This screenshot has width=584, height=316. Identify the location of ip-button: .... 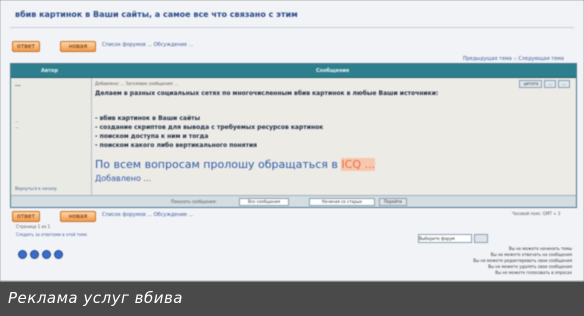
(564, 84).